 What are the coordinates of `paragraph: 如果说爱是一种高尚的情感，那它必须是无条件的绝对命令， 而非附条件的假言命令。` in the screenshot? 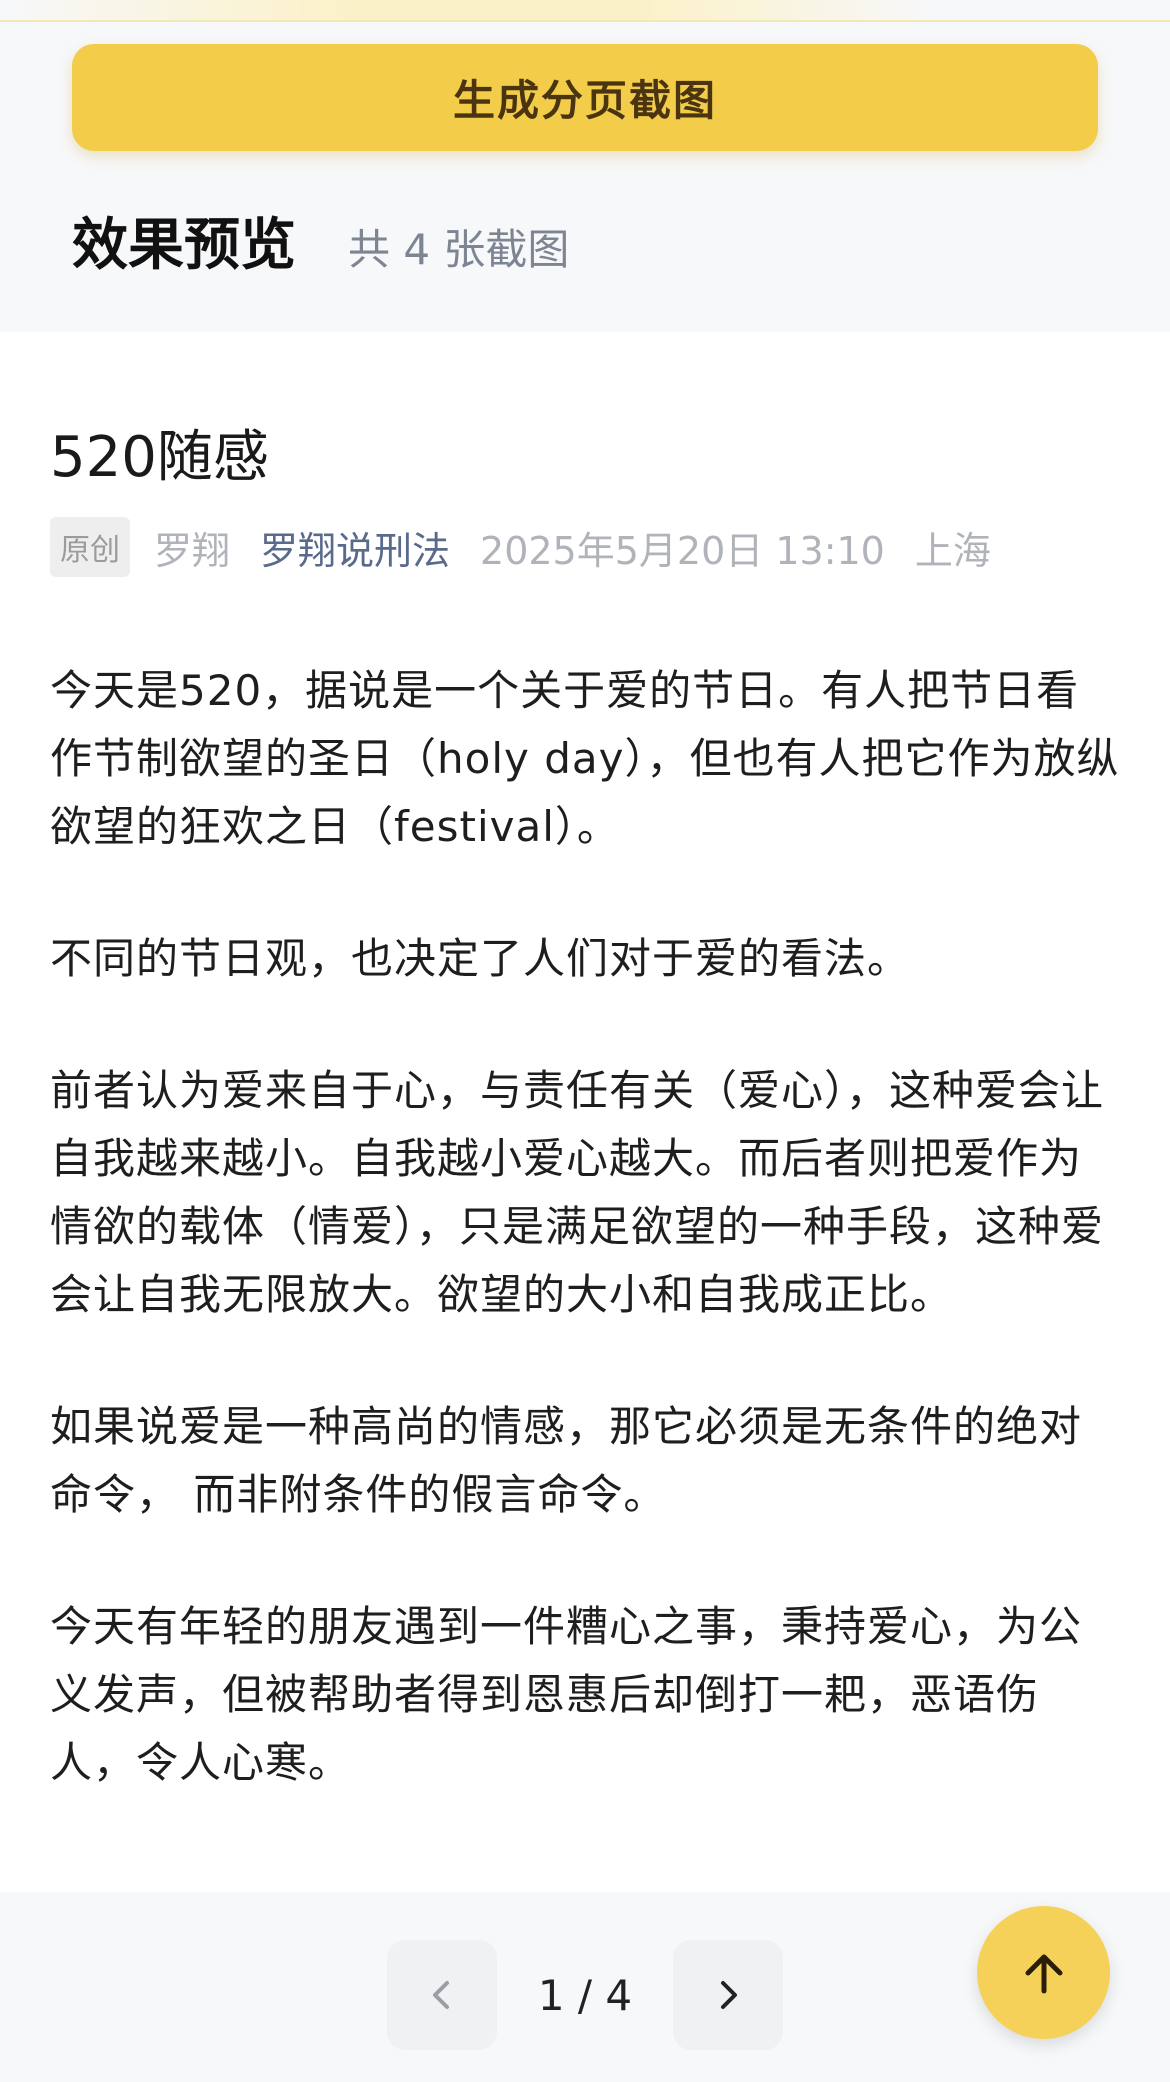 It's located at (566, 1460).